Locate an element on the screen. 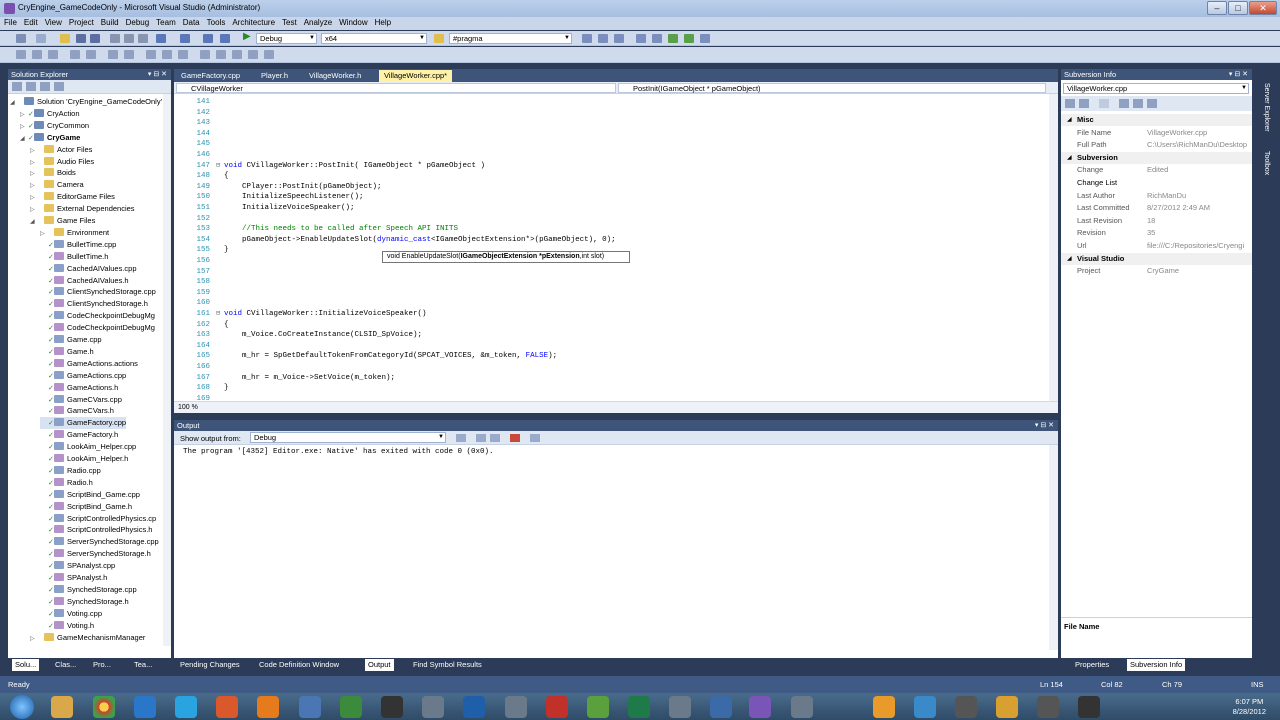 Image resolution: width=1280 pixels, height=720 pixels. toolbox-icon is located at coordinates (657, 38).